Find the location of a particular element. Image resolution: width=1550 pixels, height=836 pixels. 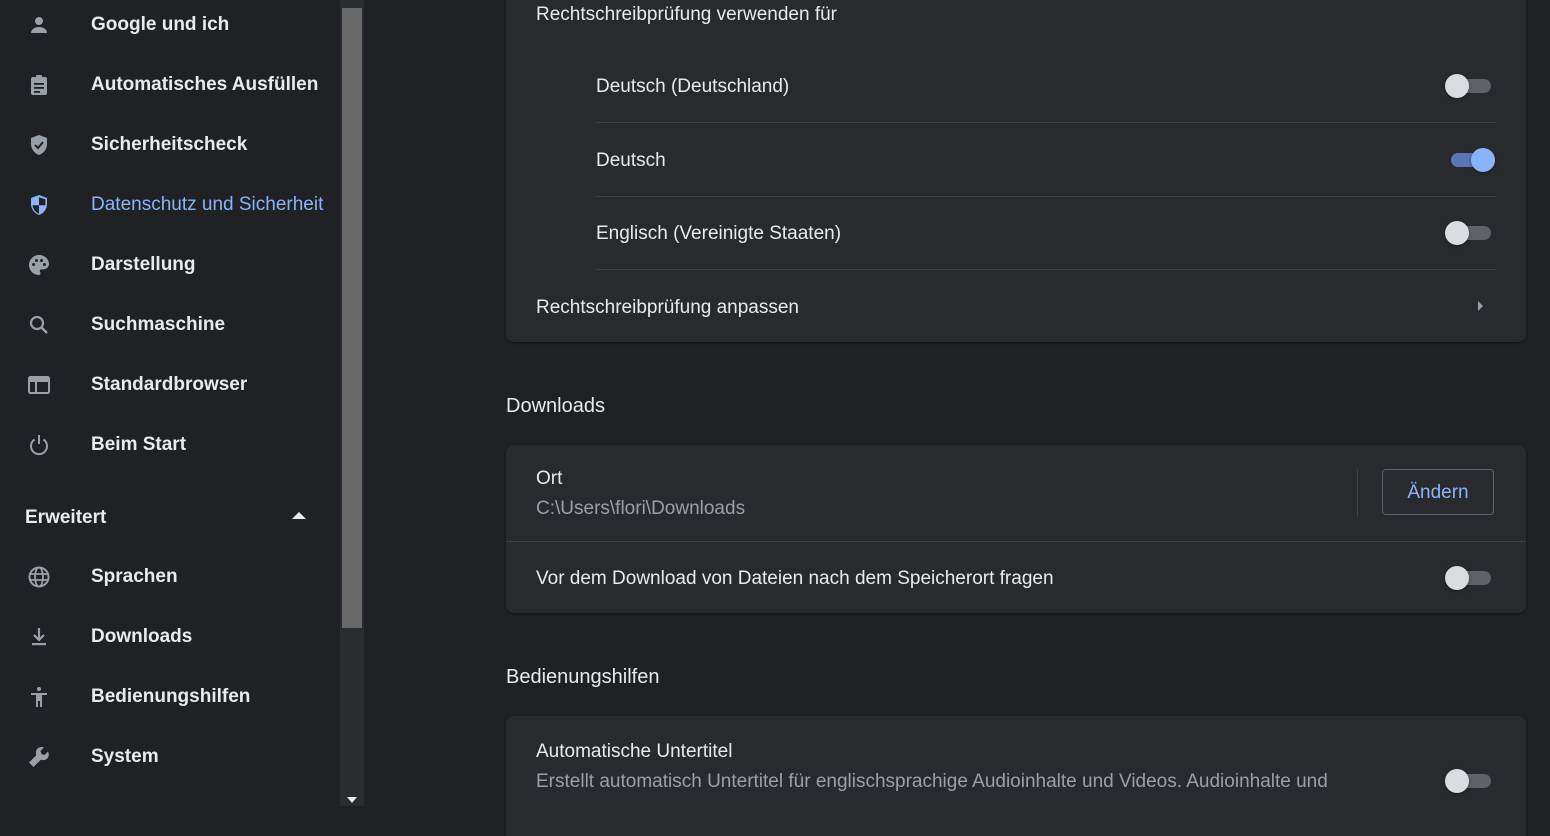

customize-spellcheck-row: Rechtschreibprüfung anpassen is located at coordinates (1016, 305).